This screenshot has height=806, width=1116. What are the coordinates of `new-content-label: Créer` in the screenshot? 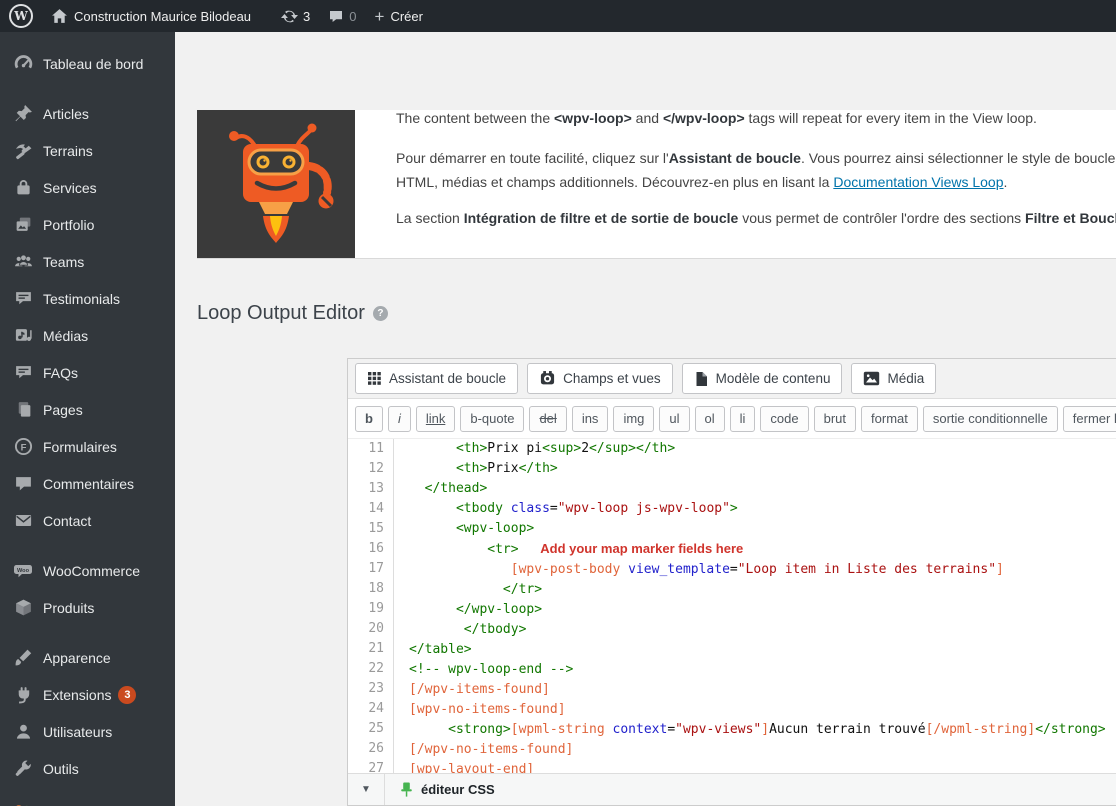 It's located at (406, 16).